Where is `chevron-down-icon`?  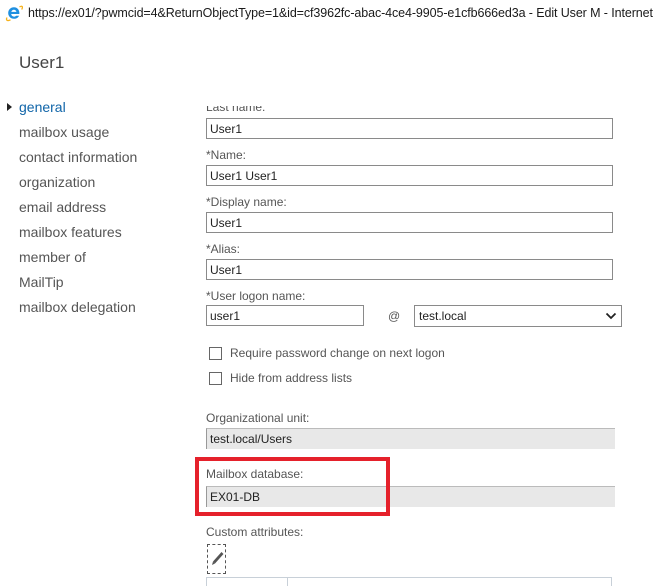
chevron-down-icon is located at coordinates (611, 316).